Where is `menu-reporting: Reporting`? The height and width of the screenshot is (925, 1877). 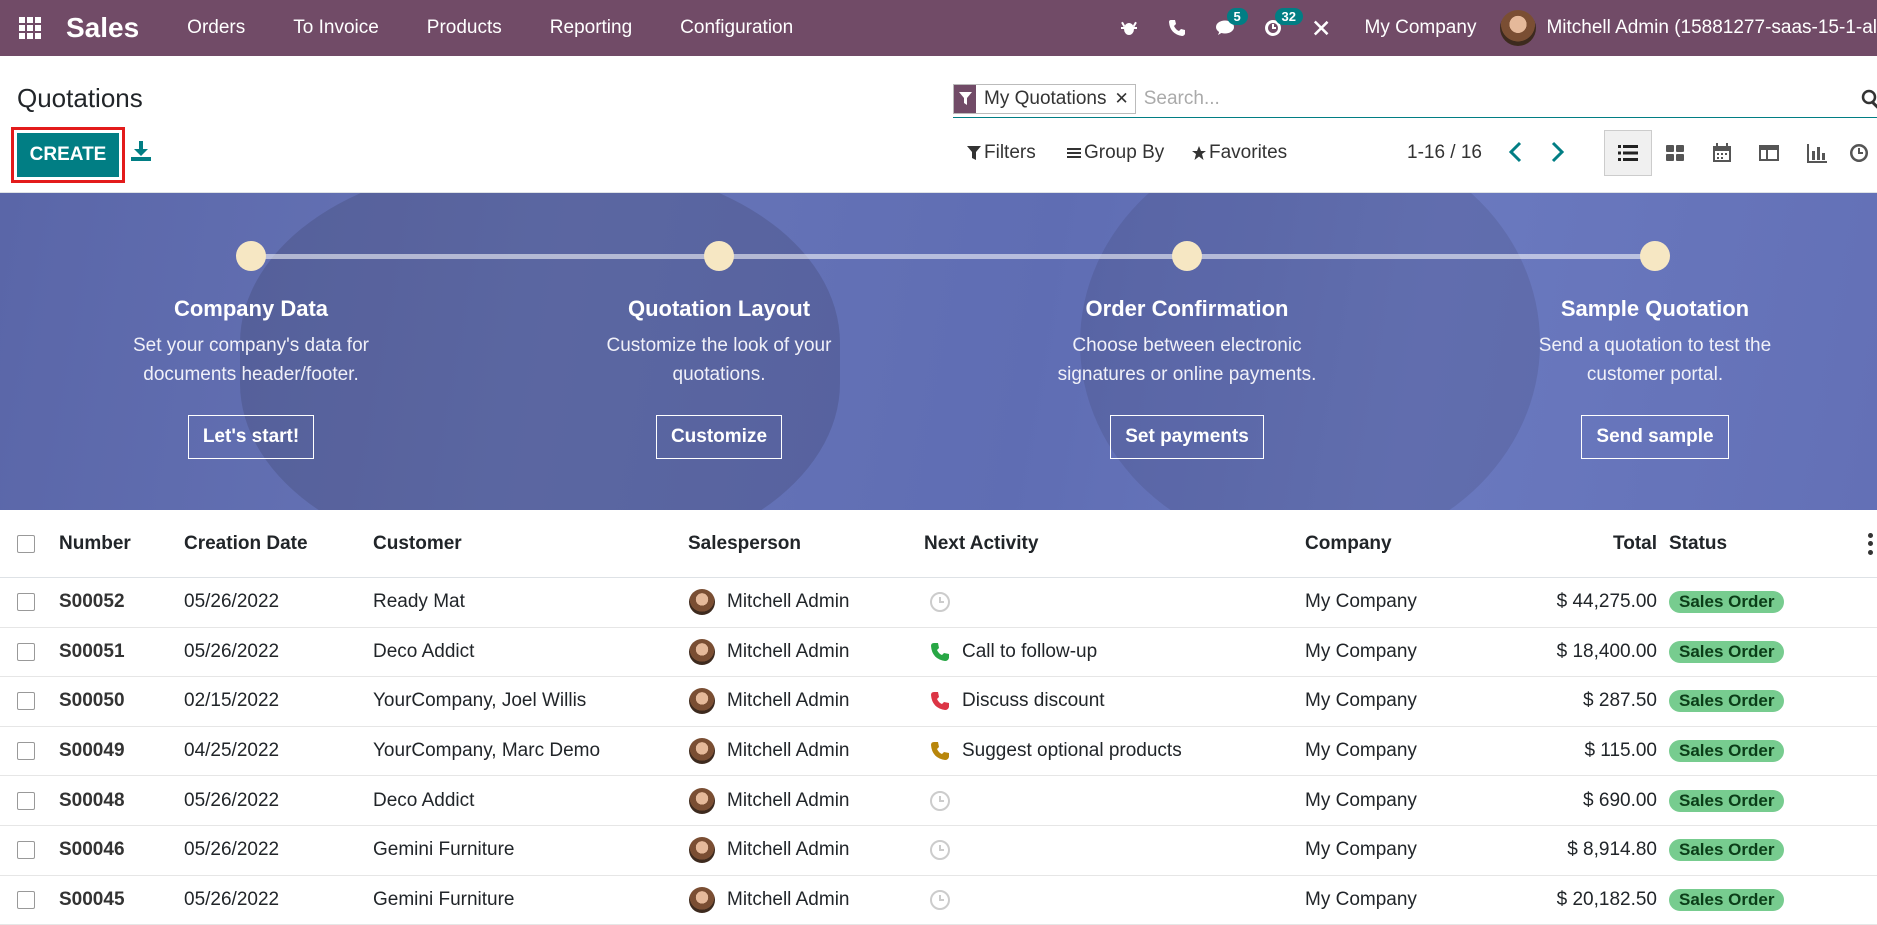 menu-reporting: Reporting is located at coordinates (591, 28).